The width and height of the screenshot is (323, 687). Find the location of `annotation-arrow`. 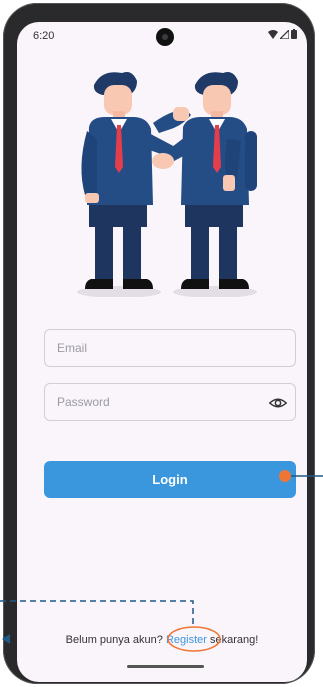

annotation-arrow is located at coordinates (6, 639).